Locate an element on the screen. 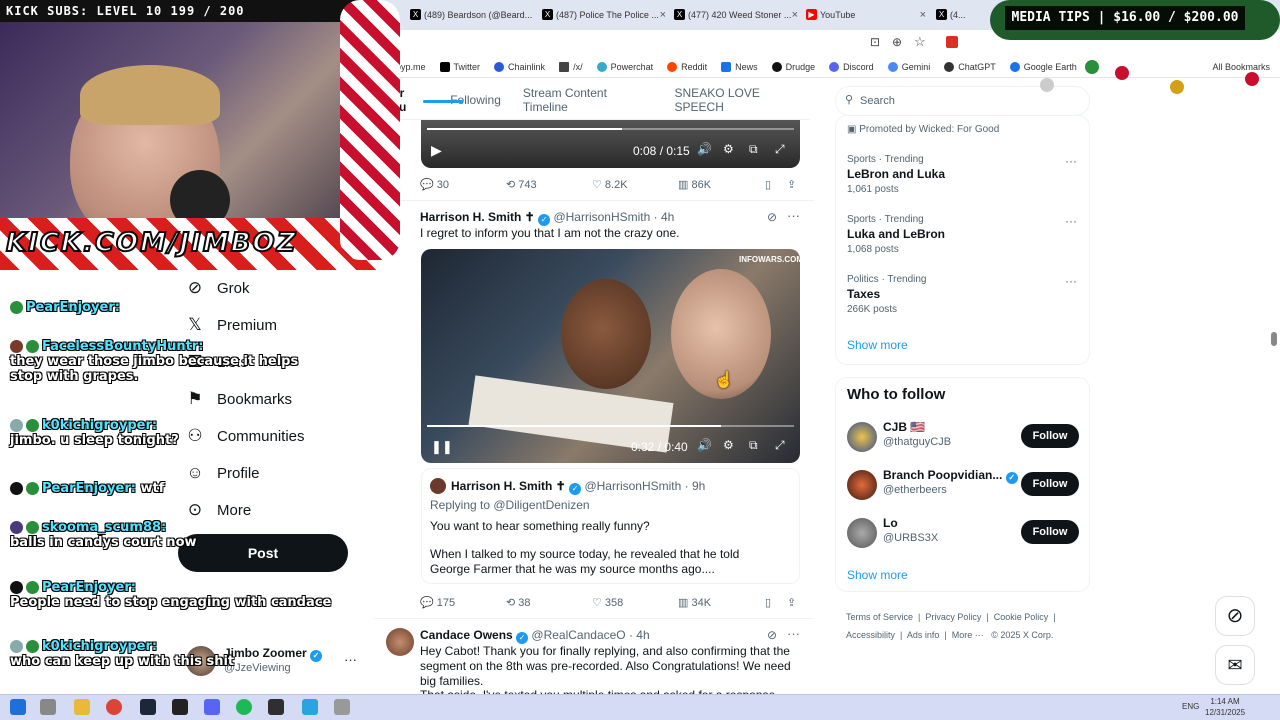  tweet-author-name: Harrison H. Smith ✝ is located at coordinates (477, 217).